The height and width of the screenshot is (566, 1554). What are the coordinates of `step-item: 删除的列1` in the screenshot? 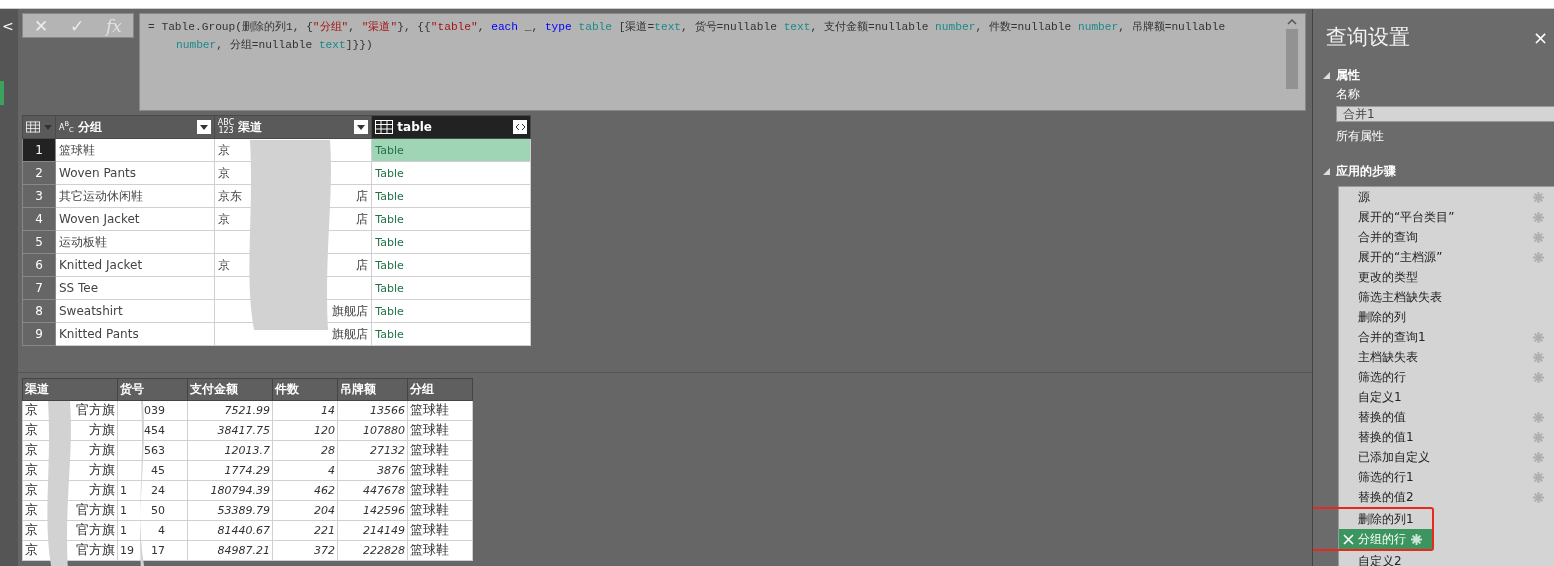 It's located at (1385, 519).